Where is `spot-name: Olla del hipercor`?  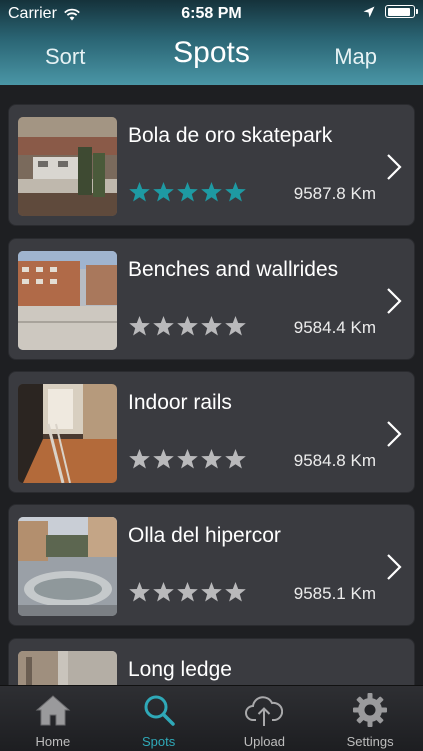 spot-name: Olla del hipercor is located at coordinates (204, 535).